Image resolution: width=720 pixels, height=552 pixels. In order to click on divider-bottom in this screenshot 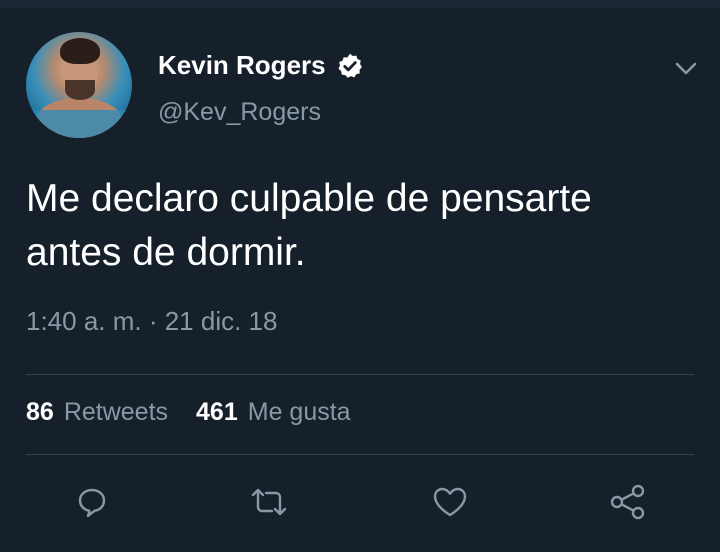, I will do `click(360, 454)`.